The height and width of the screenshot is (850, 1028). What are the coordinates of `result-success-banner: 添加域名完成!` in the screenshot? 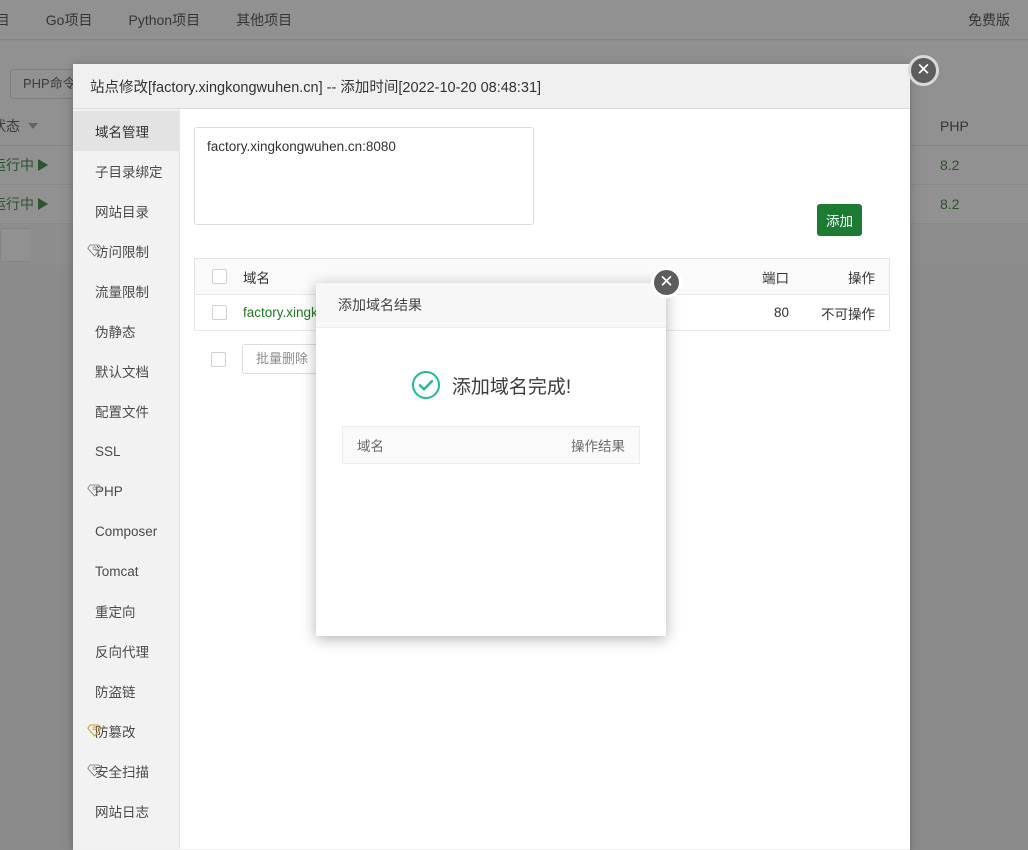 It's located at (491, 385).